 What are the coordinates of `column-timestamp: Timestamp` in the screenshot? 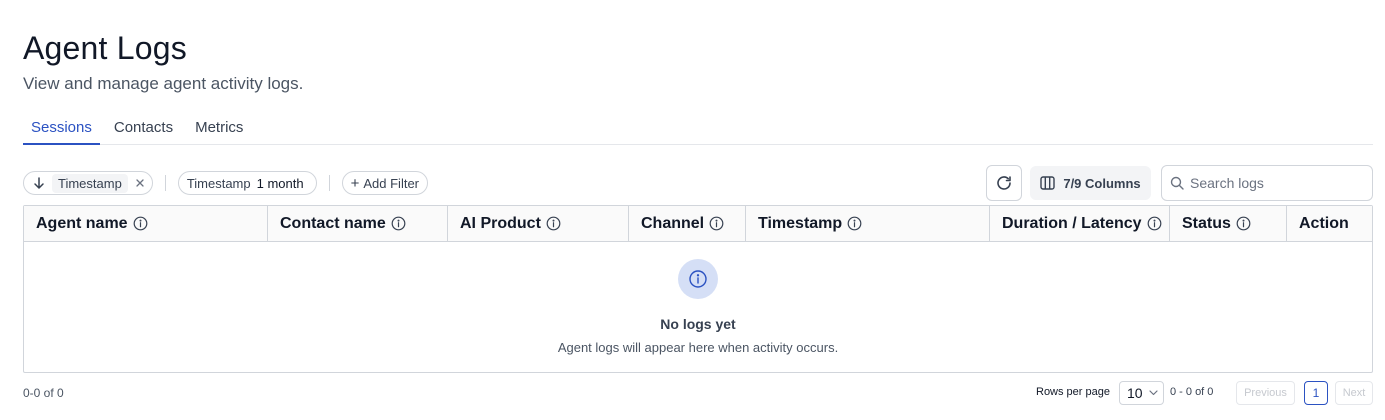 It's located at (868, 223).